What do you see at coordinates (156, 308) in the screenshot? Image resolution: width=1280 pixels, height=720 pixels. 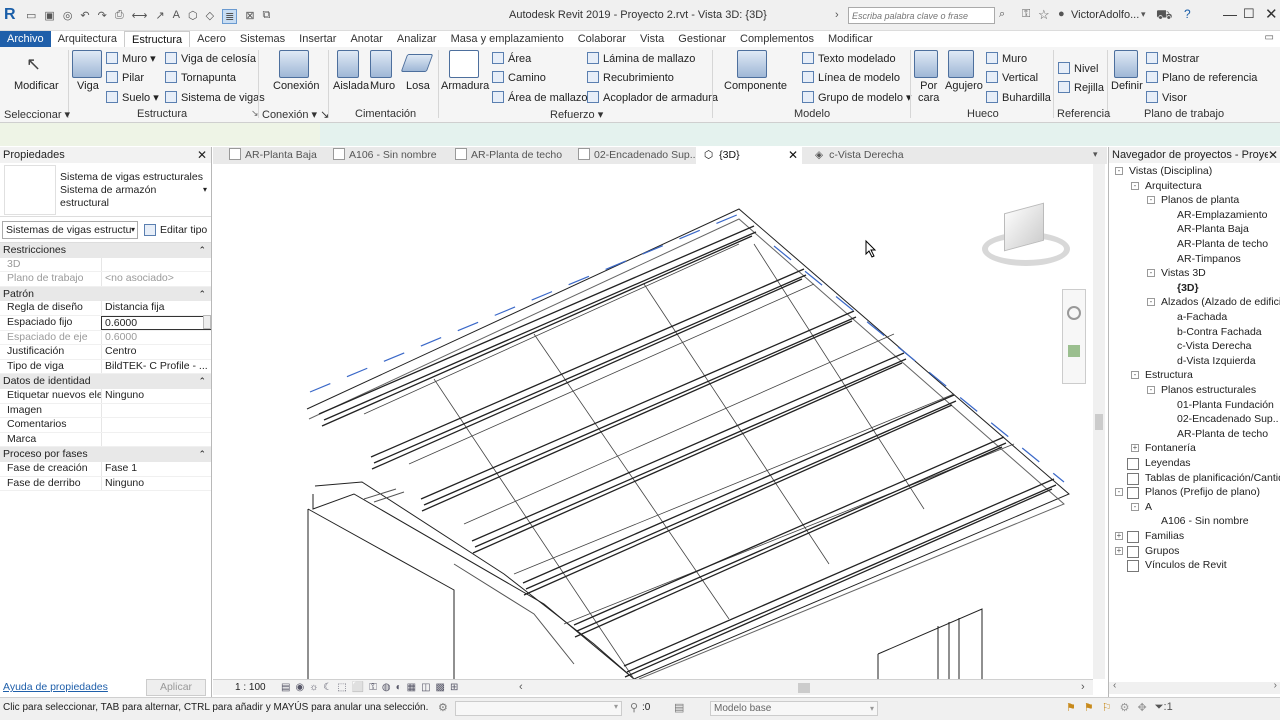 I see `property-value: Distancia fija` at bounding box center [156, 308].